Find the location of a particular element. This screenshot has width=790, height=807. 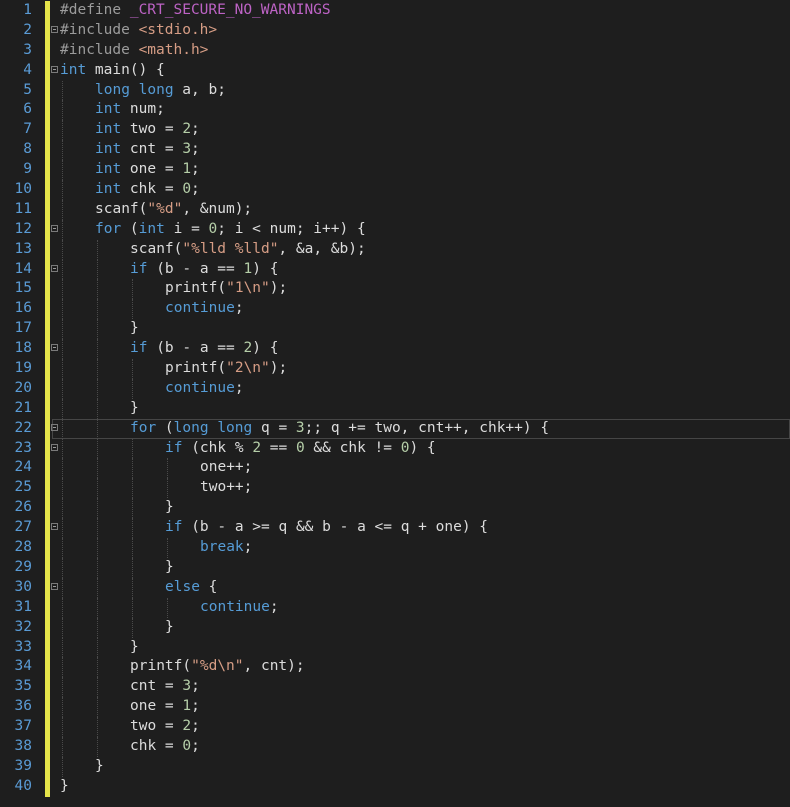

line-number: 6 is located at coordinates (27, 109).